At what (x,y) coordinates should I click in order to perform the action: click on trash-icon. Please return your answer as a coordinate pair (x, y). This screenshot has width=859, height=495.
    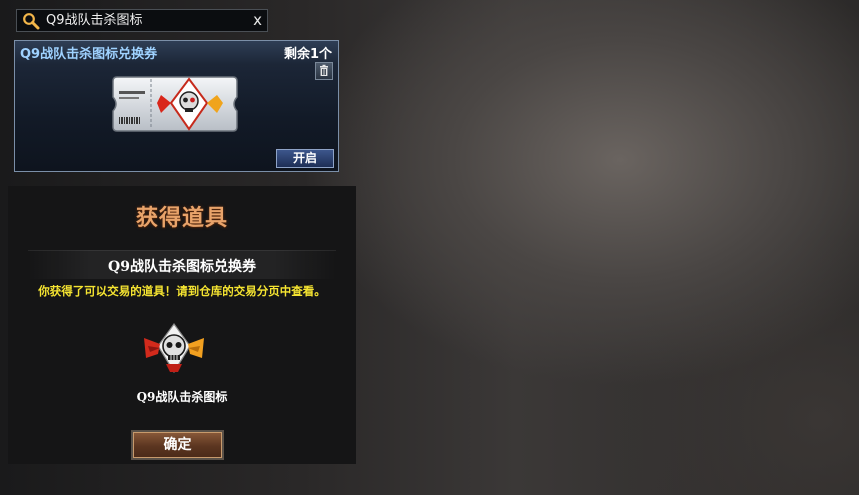
    Looking at the image, I should click on (324, 70).